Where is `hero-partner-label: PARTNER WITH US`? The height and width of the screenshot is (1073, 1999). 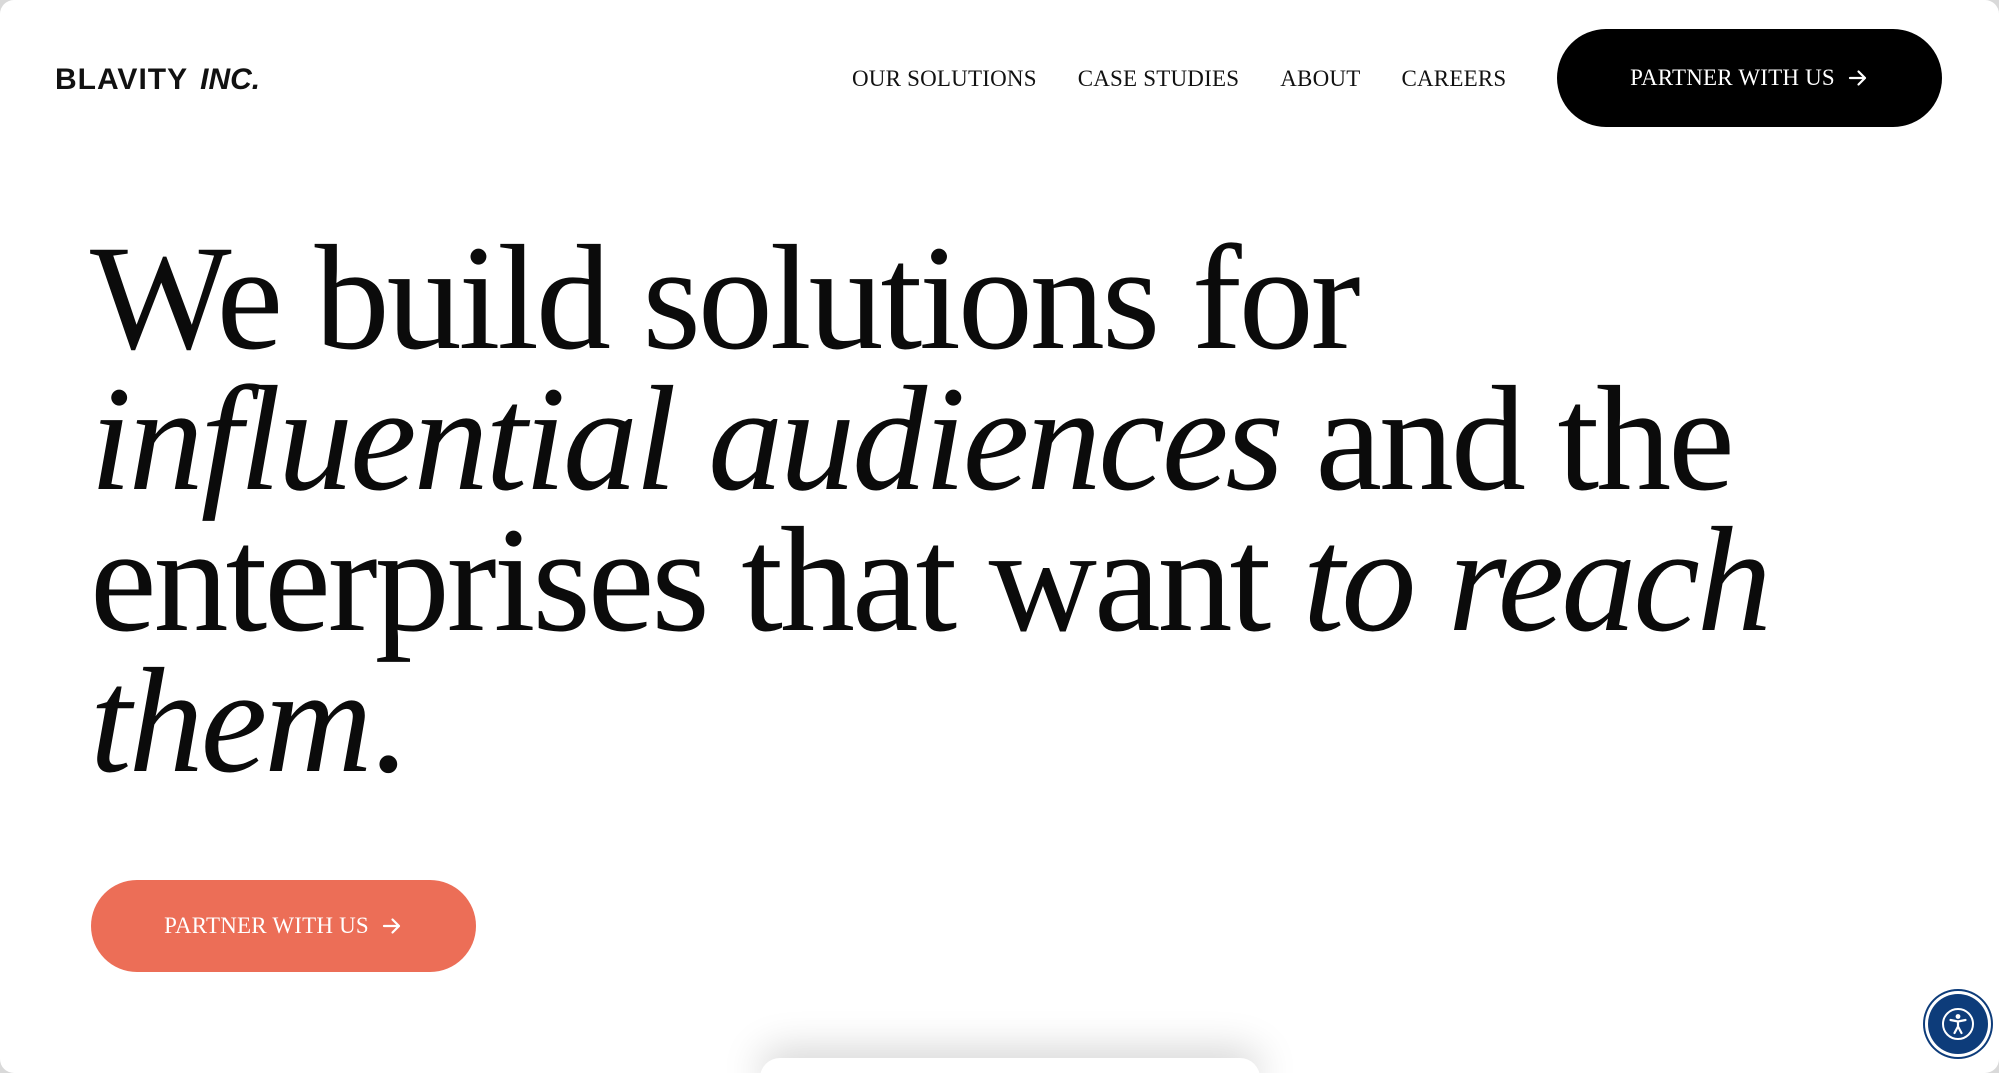
hero-partner-label: PARTNER WITH US is located at coordinates (266, 925).